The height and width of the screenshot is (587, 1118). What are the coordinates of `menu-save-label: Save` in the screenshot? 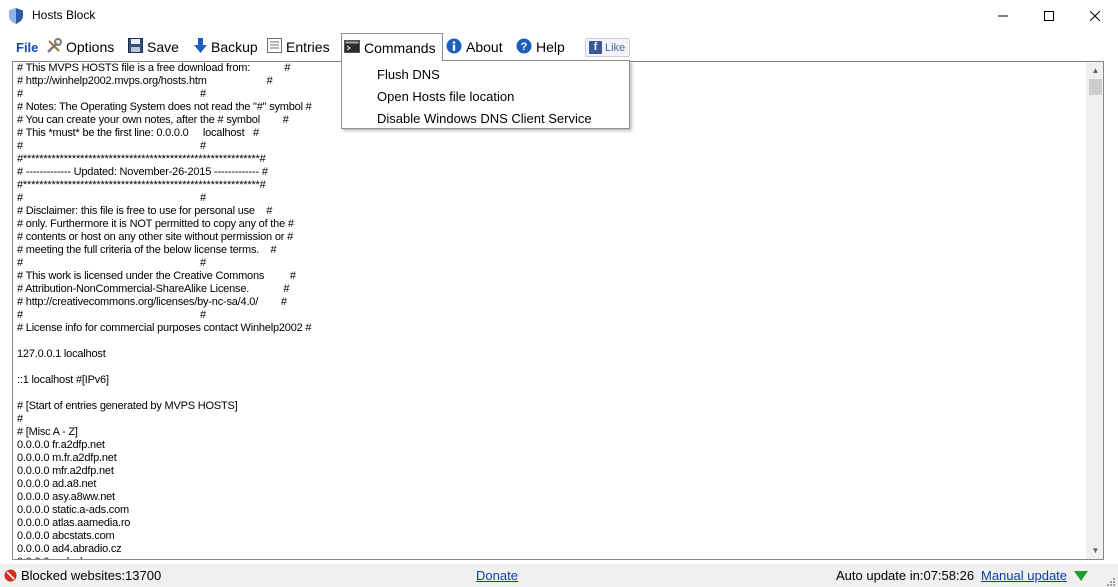 It's located at (163, 47).